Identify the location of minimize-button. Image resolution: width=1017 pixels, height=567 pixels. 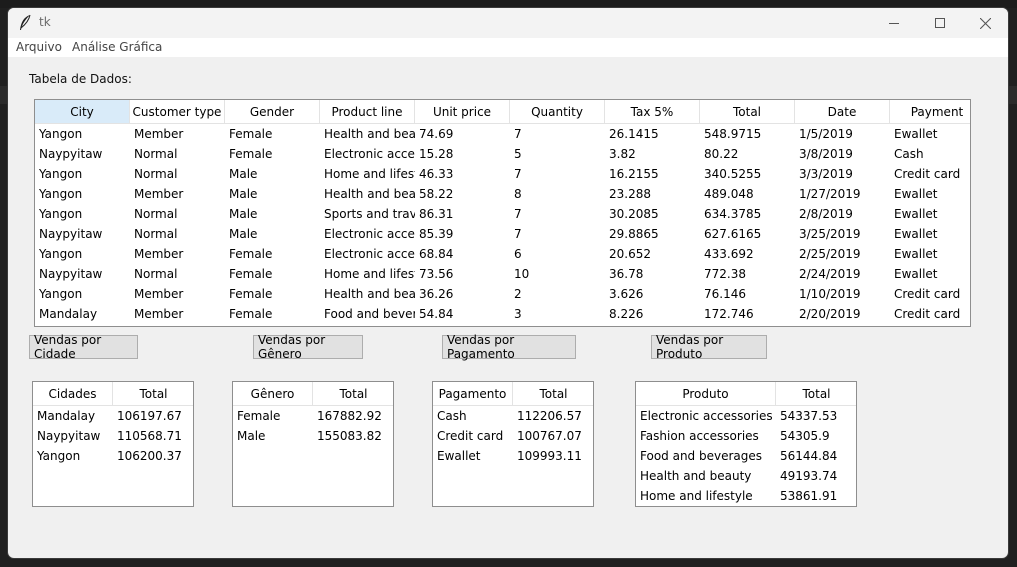
(894, 23).